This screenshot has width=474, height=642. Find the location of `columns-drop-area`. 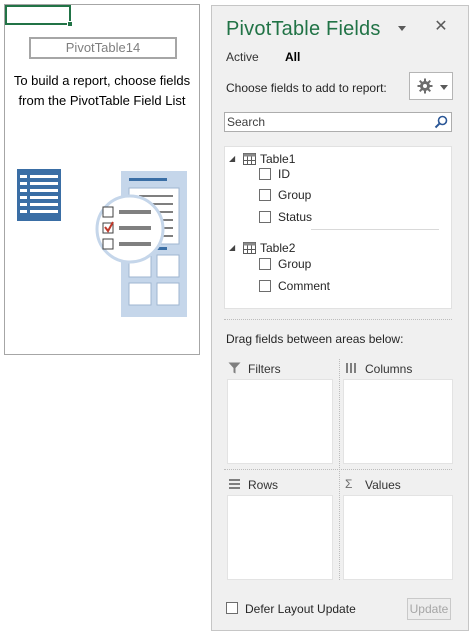

columns-drop-area is located at coordinates (398, 421).